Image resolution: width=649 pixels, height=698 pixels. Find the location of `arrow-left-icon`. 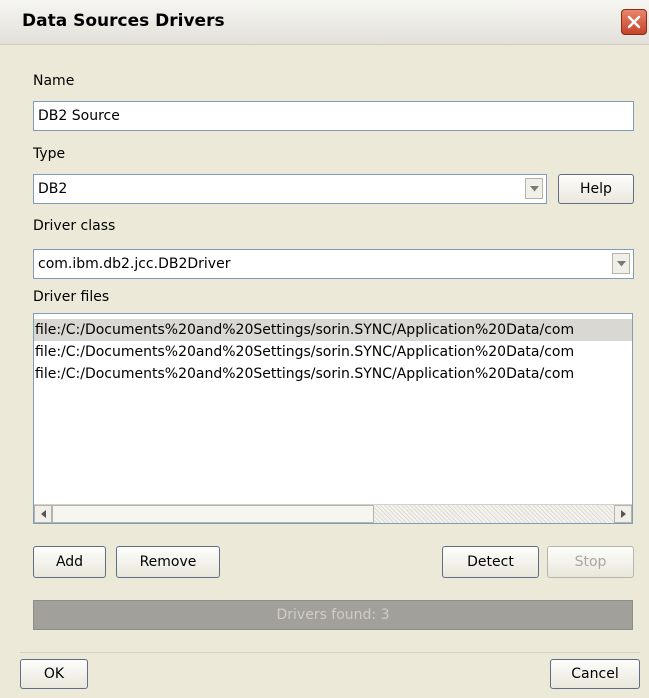

arrow-left-icon is located at coordinates (43, 514).